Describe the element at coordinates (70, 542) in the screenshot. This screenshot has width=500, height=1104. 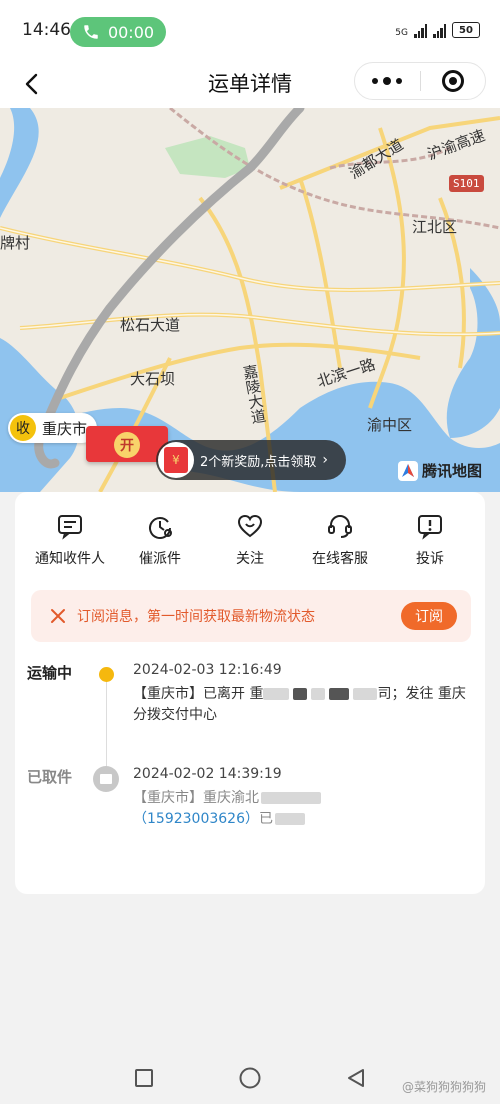
I see `notify-recipient-button: 通知收件人` at that location.